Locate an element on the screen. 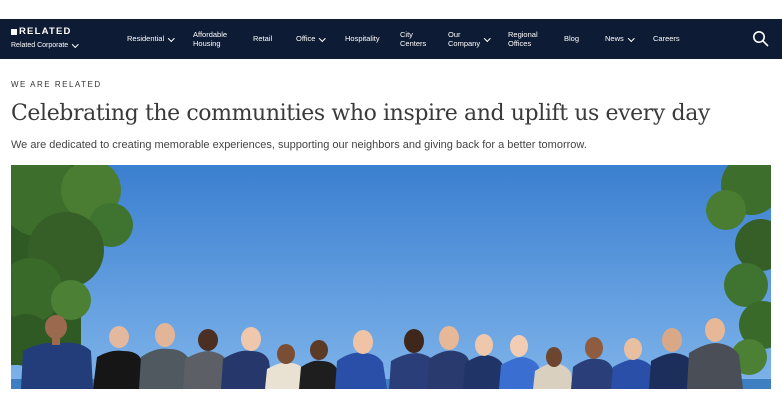 This screenshot has width=782, height=410. related-logo: RELATED is located at coordinates (44, 31).